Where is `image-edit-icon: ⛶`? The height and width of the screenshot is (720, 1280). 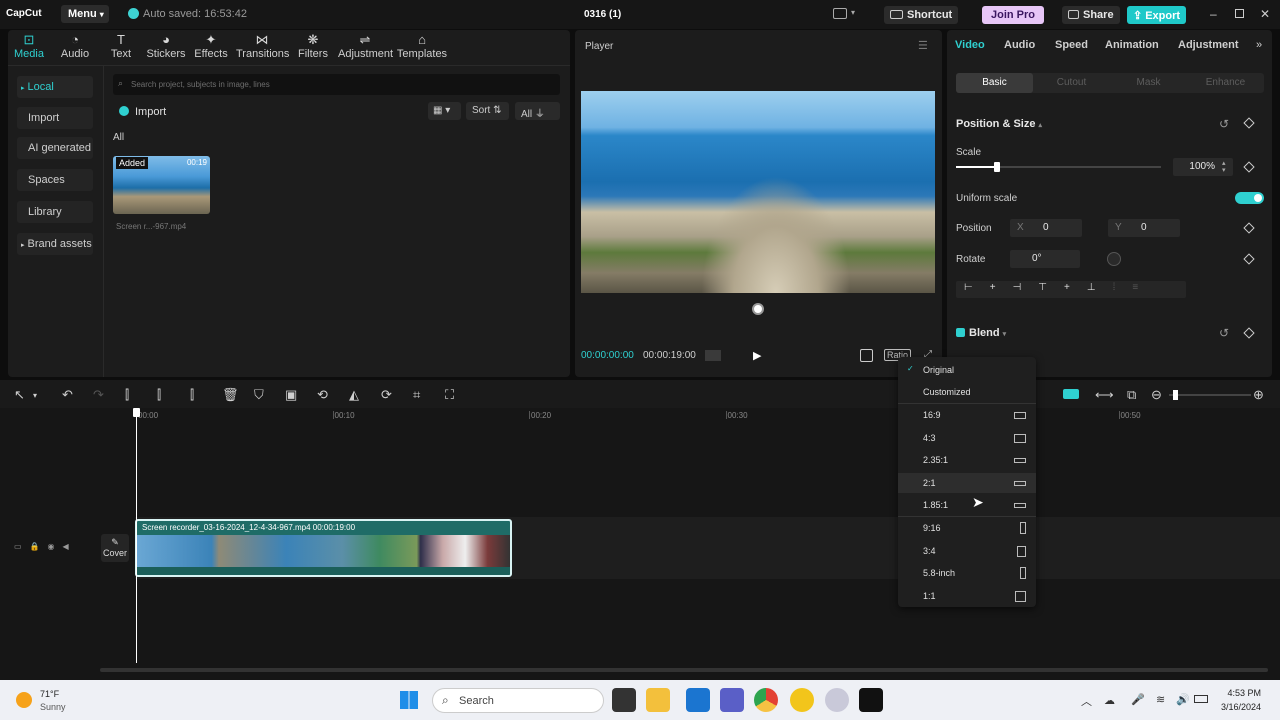 image-edit-icon: ⛶ is located at coordinates (449, 395).